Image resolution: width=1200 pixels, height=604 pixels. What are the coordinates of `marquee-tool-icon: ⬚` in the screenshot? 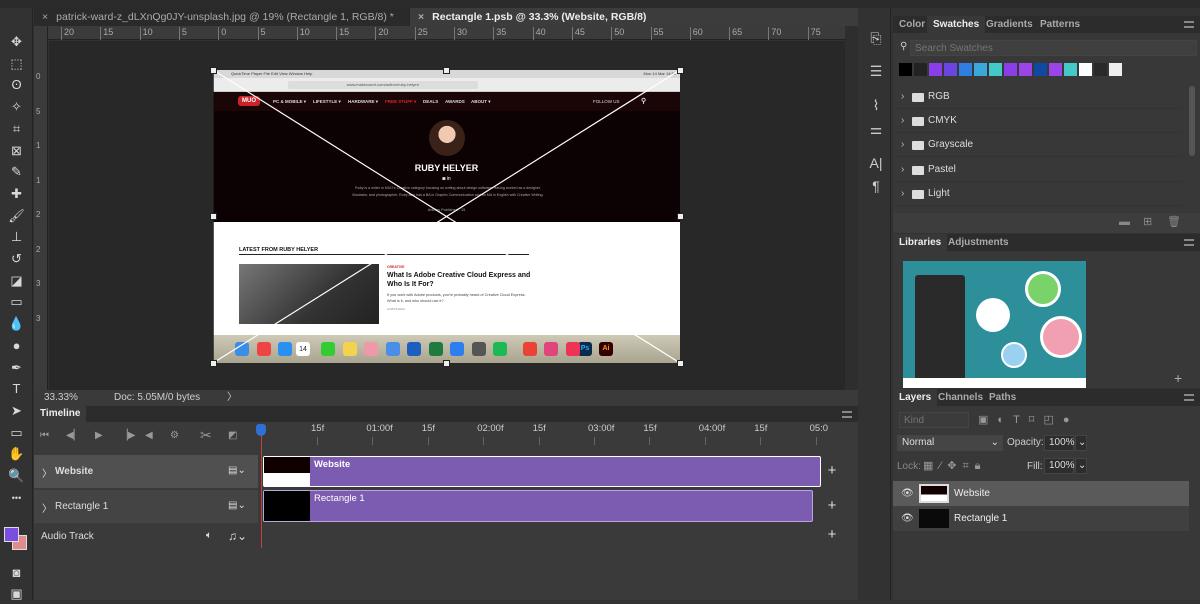 It's located at (16, 64).